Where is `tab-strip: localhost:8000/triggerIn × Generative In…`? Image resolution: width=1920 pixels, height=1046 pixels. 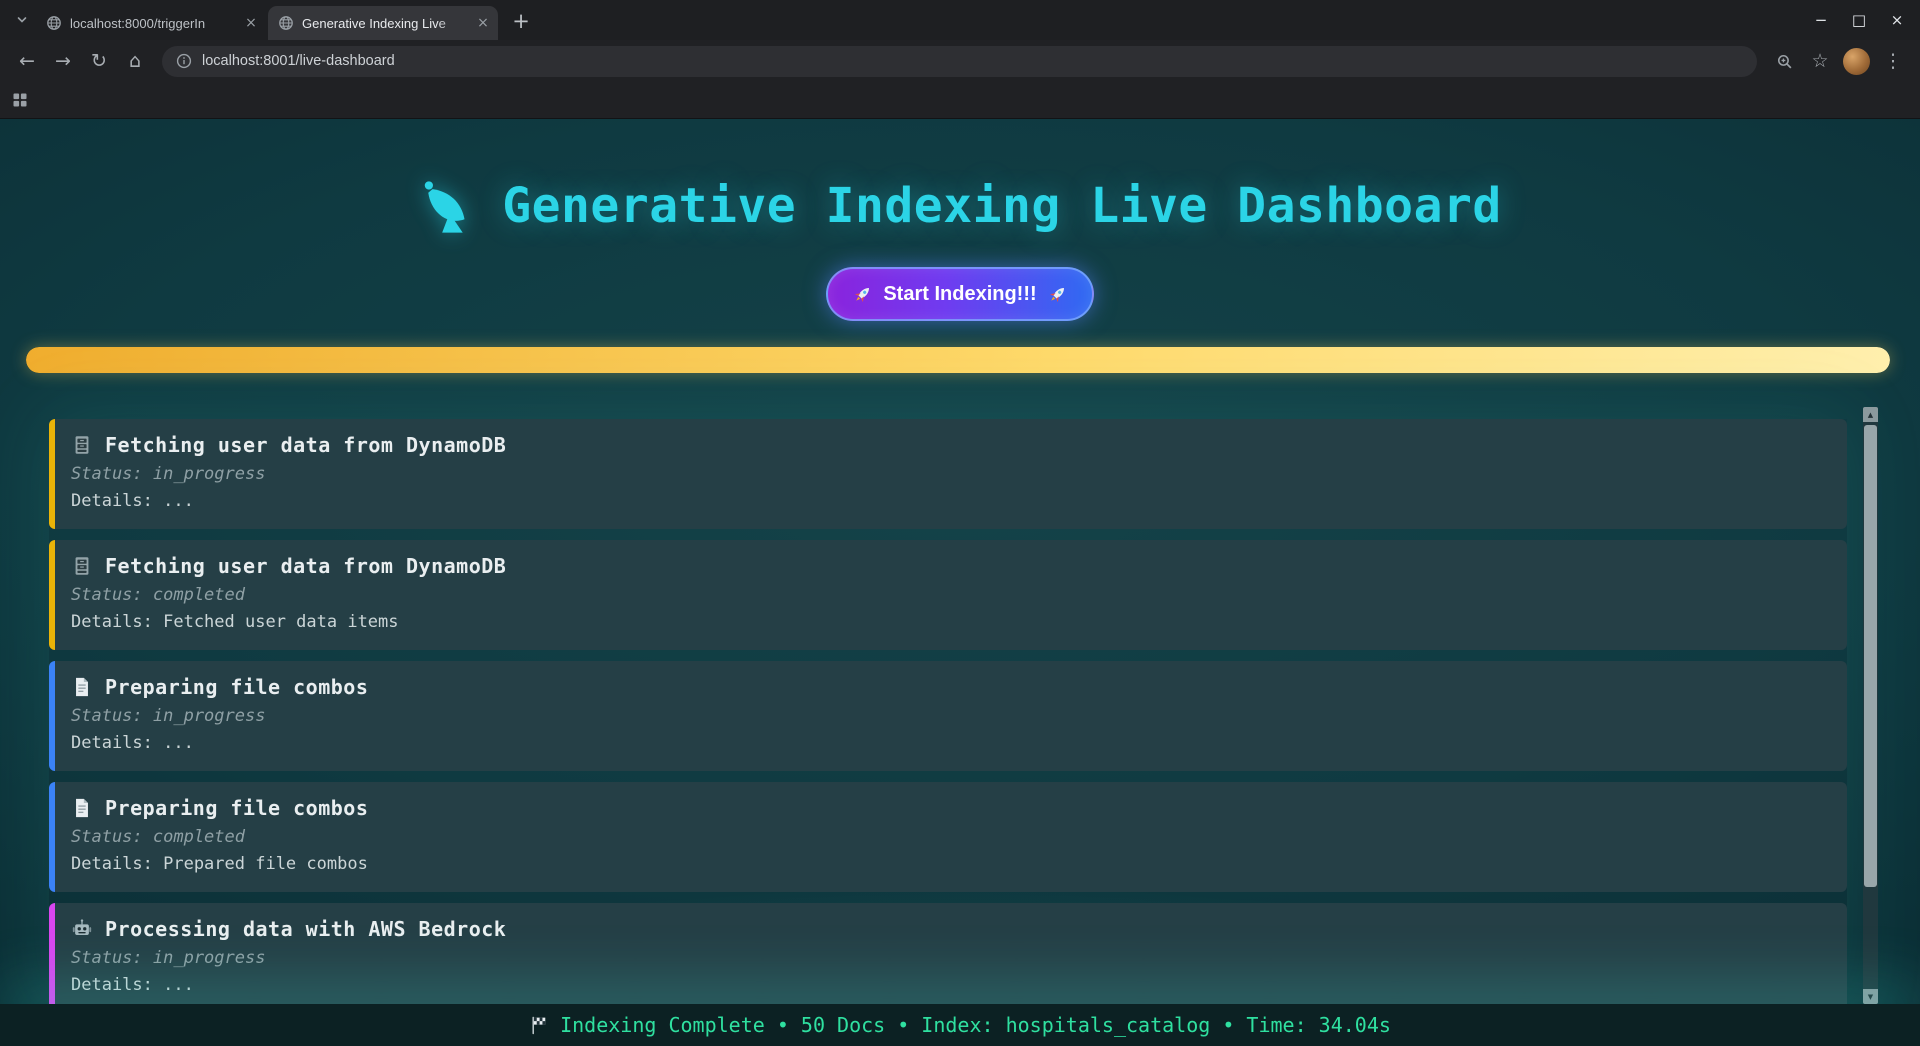
tab-strip: localhost:8000/triggerIn × Generative In… is located at coordinates (960, 20).